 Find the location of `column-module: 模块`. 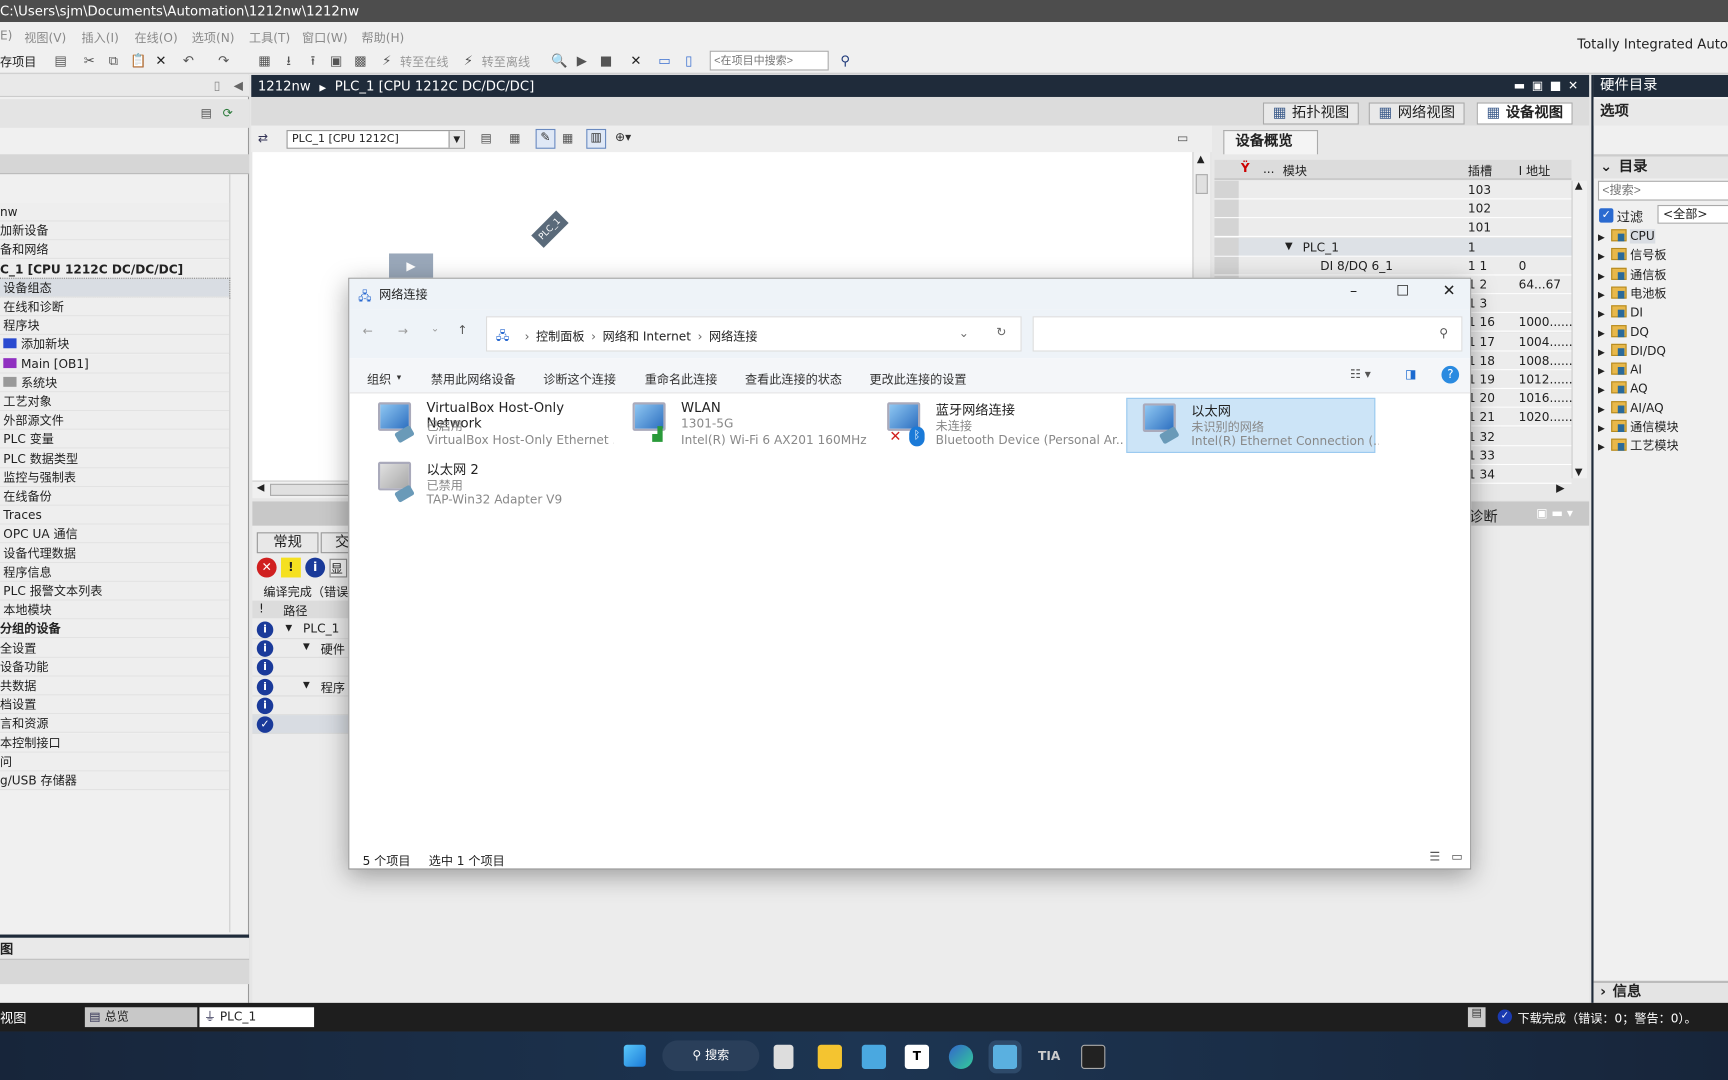

column-module: 模块 is located at coordinates (1295, 171).